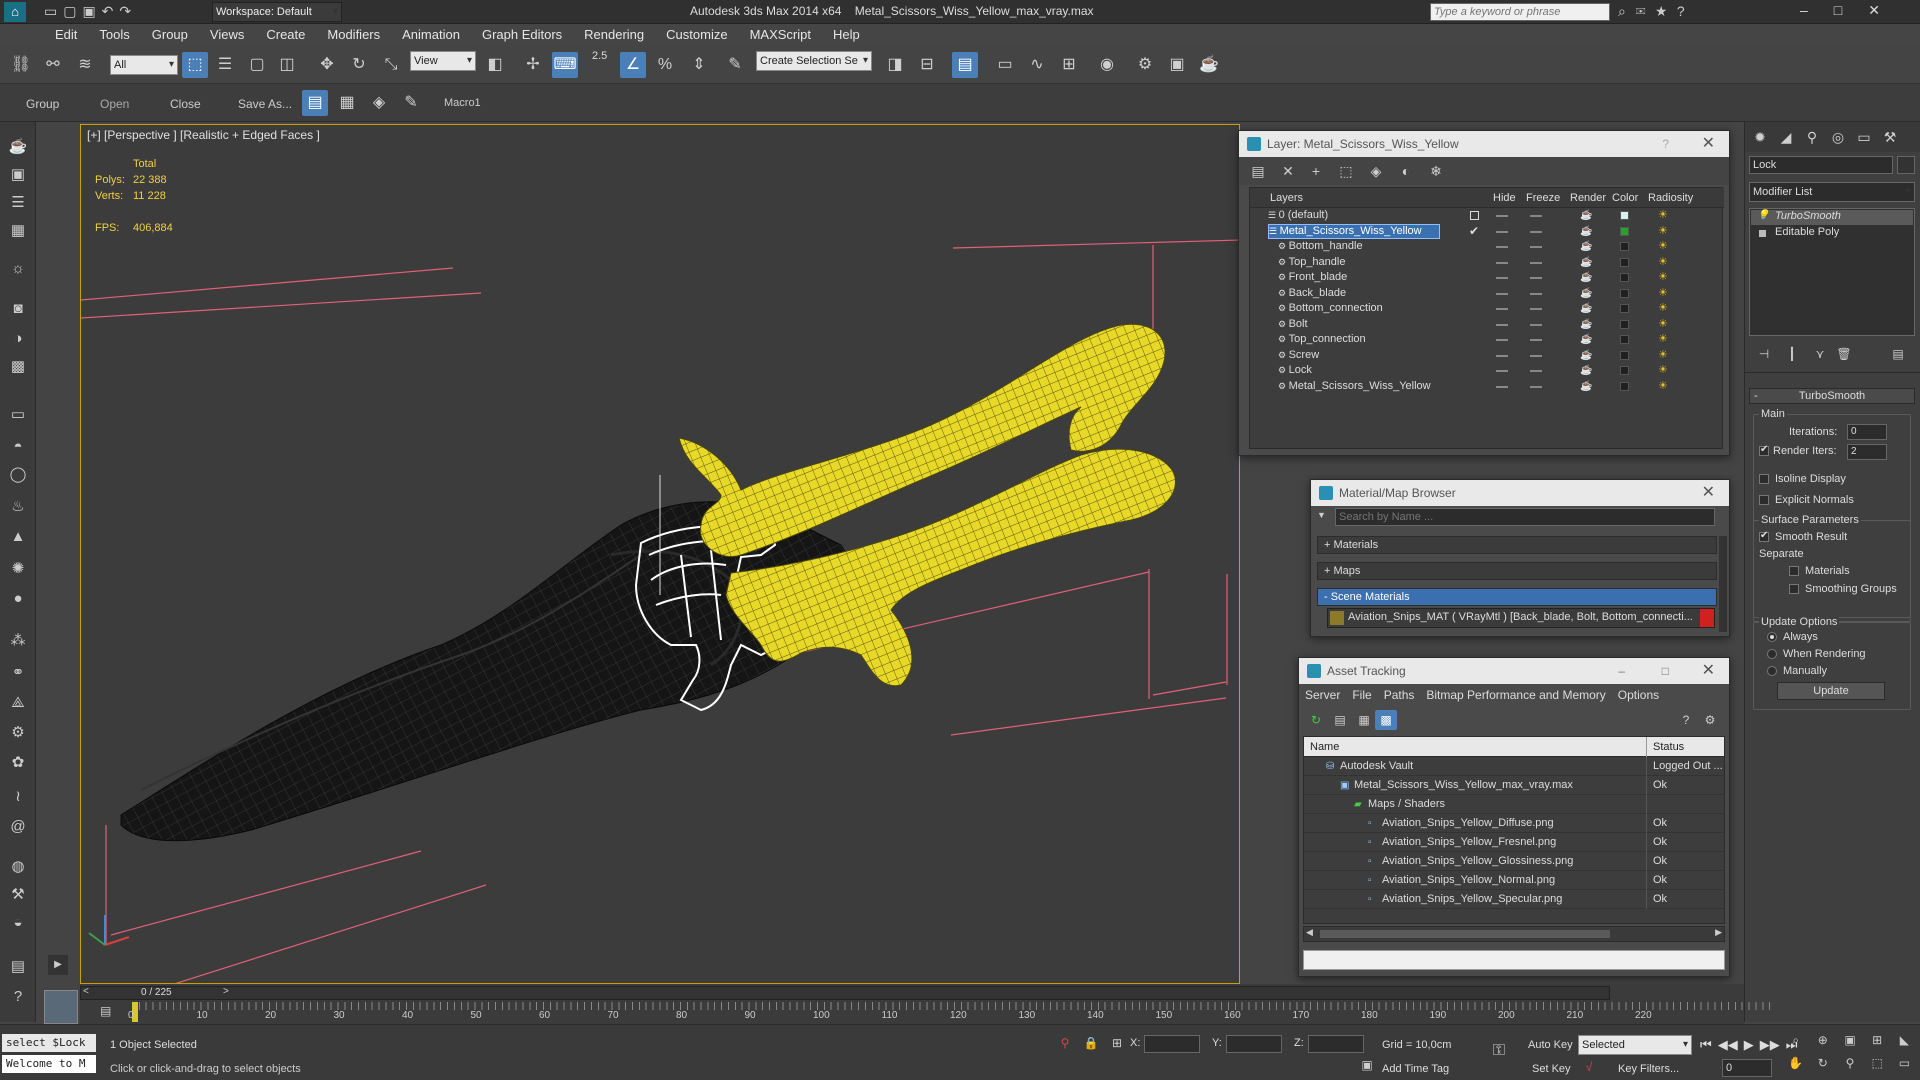 The height and width of the screenshot is (1080, 1920). I want to click on material-slate-icon: ◈, so click(379, 103).